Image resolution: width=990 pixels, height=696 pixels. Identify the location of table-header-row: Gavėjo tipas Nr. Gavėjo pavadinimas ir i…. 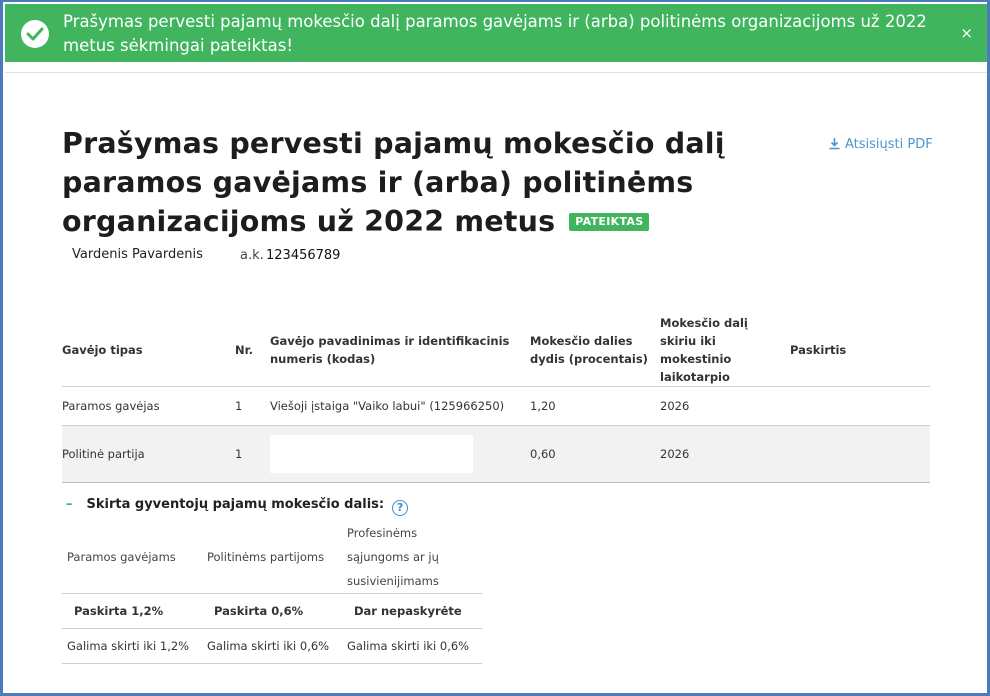
(496, 350).